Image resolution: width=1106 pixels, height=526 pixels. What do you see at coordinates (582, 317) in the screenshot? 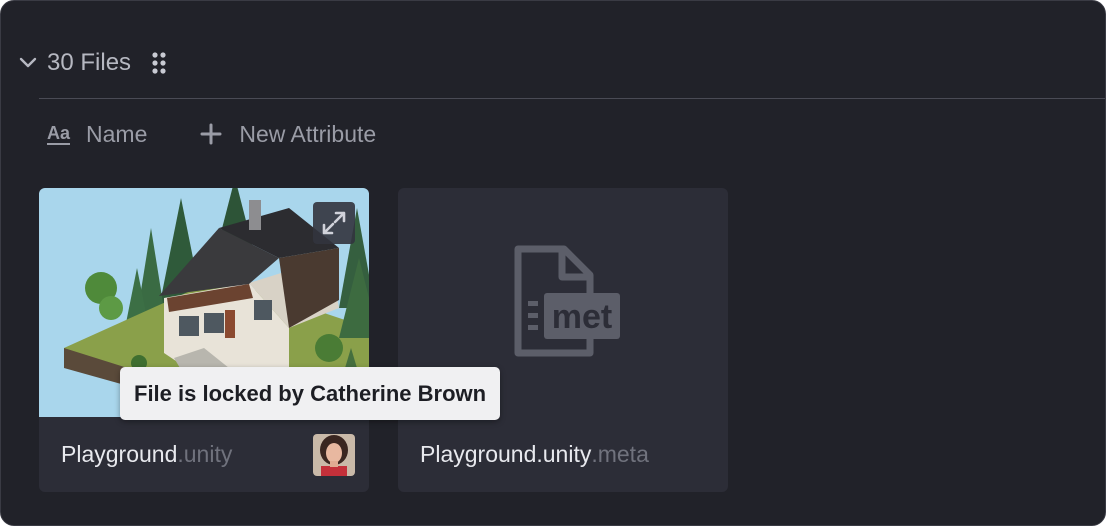
I see `svg-text: met` at bounding box center [582, 317].